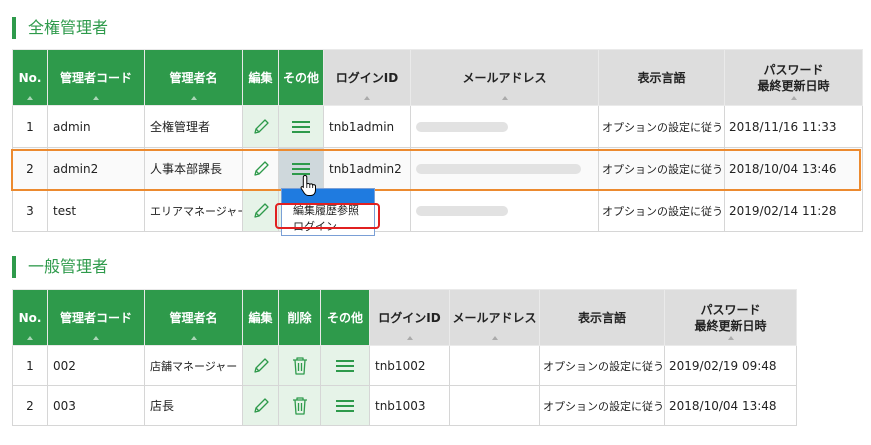 This screenshot has width=871, height=445. What do you see at coordinates (308, 185) in the screenshot?
I see `hand-cursor-icon` at bounding box center [308, 185].